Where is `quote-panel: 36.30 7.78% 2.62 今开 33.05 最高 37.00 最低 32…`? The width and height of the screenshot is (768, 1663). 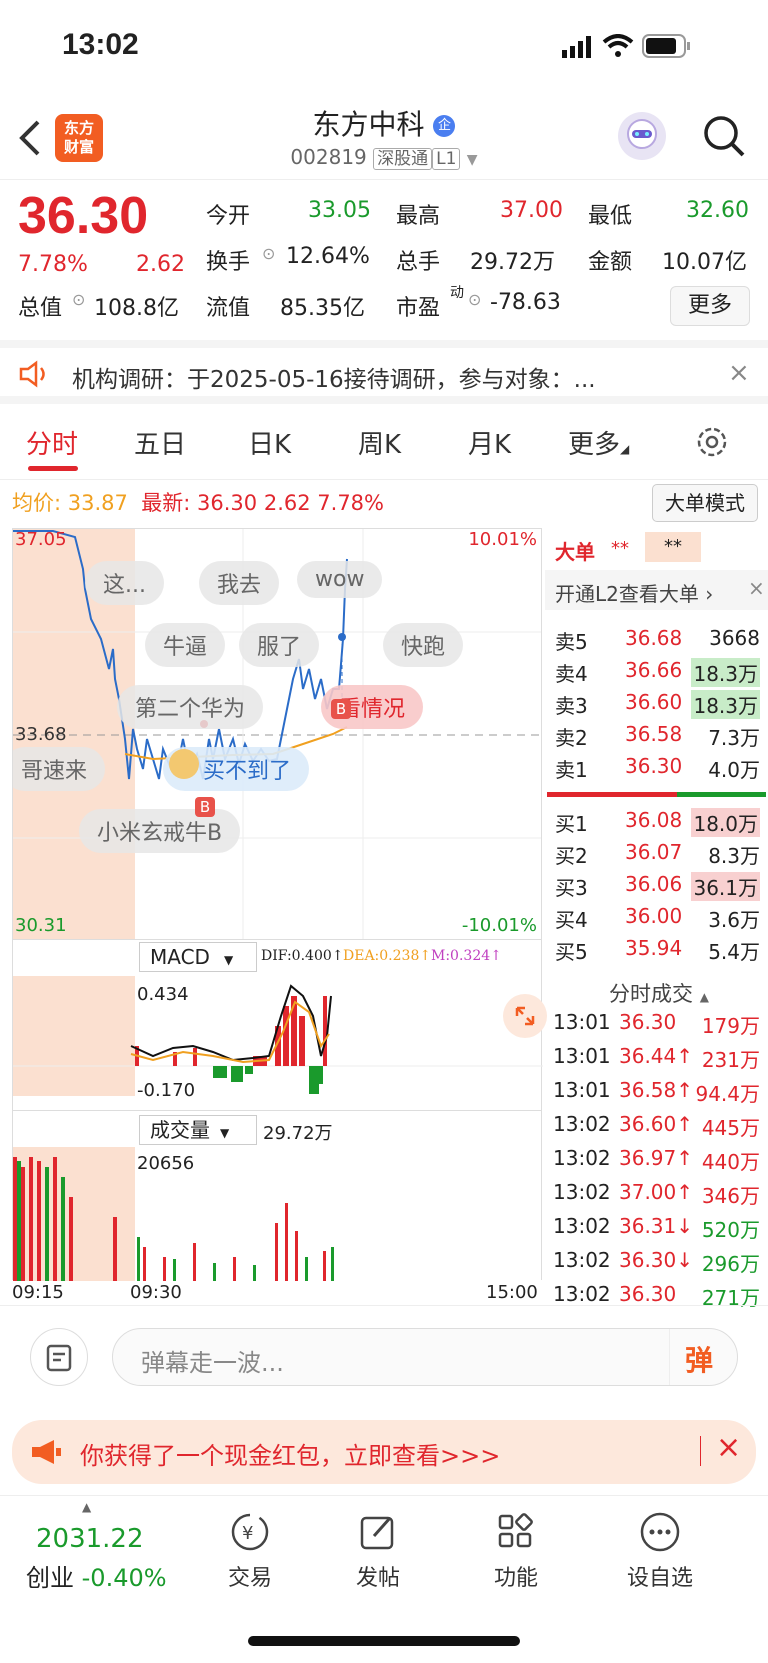 quote-panel: 36.30 7.78% 2.62 今开 33.05 最高 37.00 最低 32… is located at coordinates (384, 257).